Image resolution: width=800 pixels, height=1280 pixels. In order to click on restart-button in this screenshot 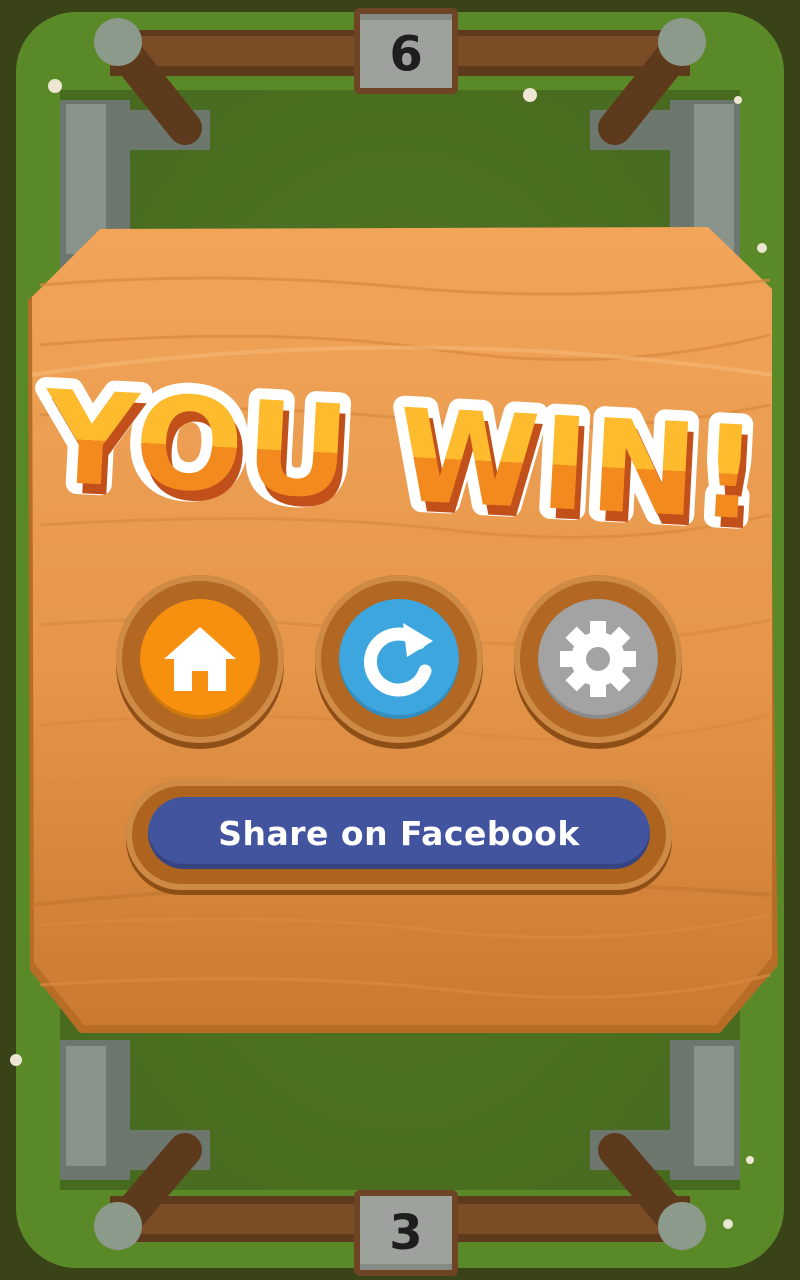, I will do `click(399, 659)`.